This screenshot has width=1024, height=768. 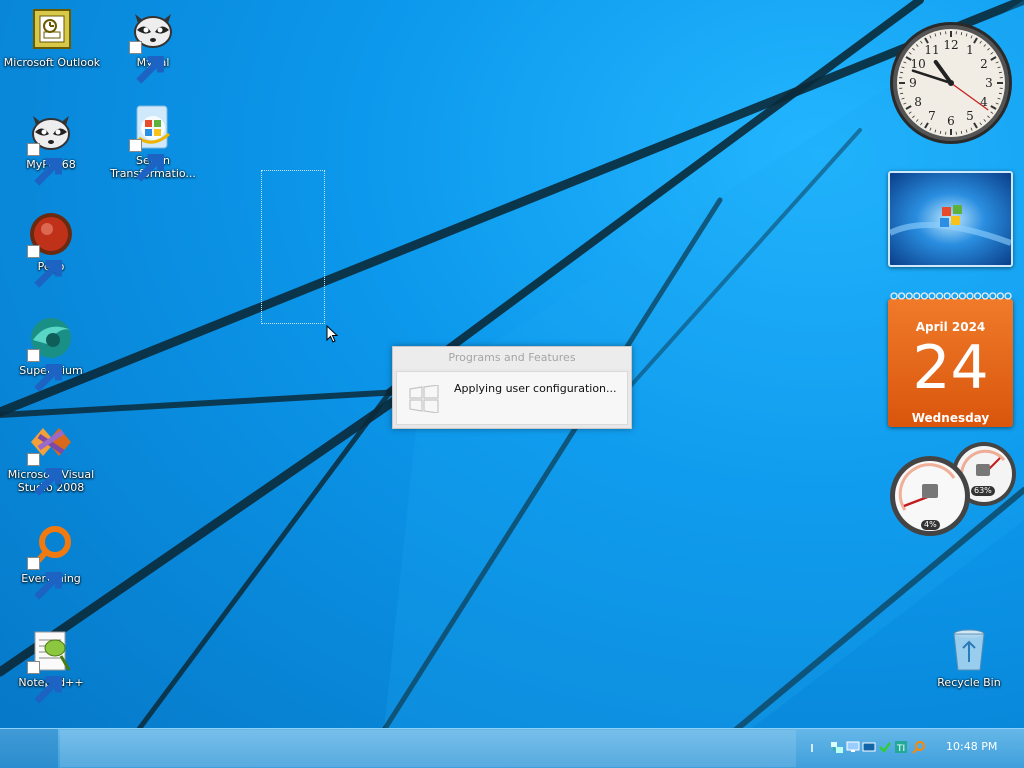 What do you see at coordinates (969, 682) in the screenshot?
I see `desktop-icon-label: Recycle Bin` at bounding box center [969, 682].